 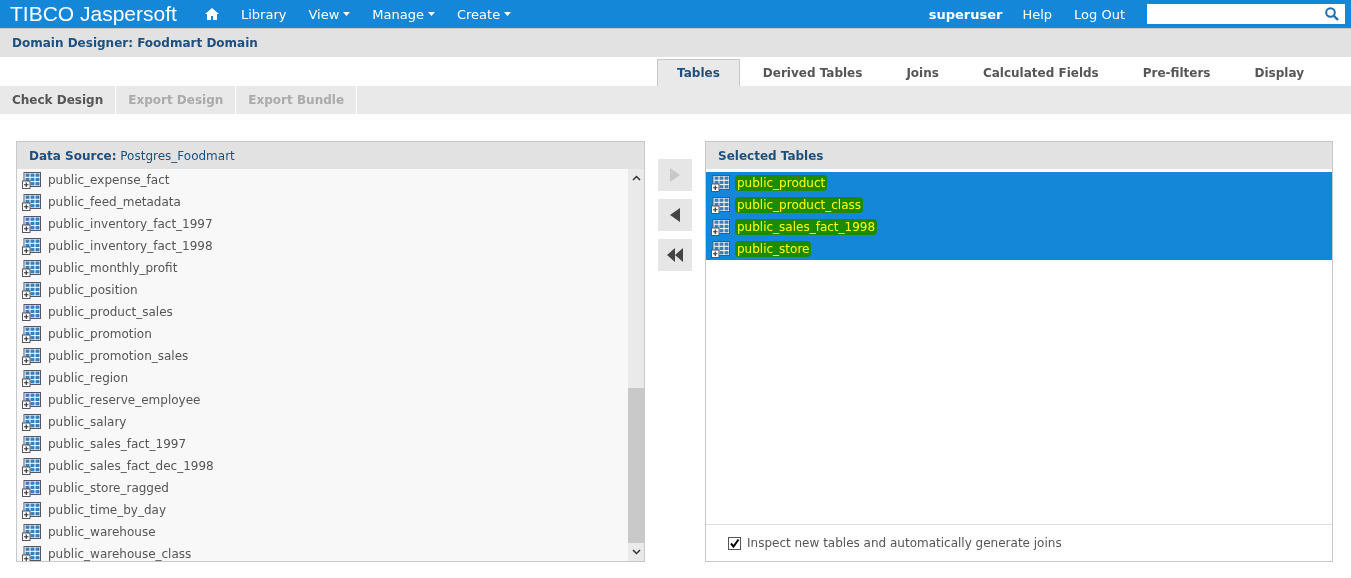 I want to click on scrollbar, so click(x=636, y=365).